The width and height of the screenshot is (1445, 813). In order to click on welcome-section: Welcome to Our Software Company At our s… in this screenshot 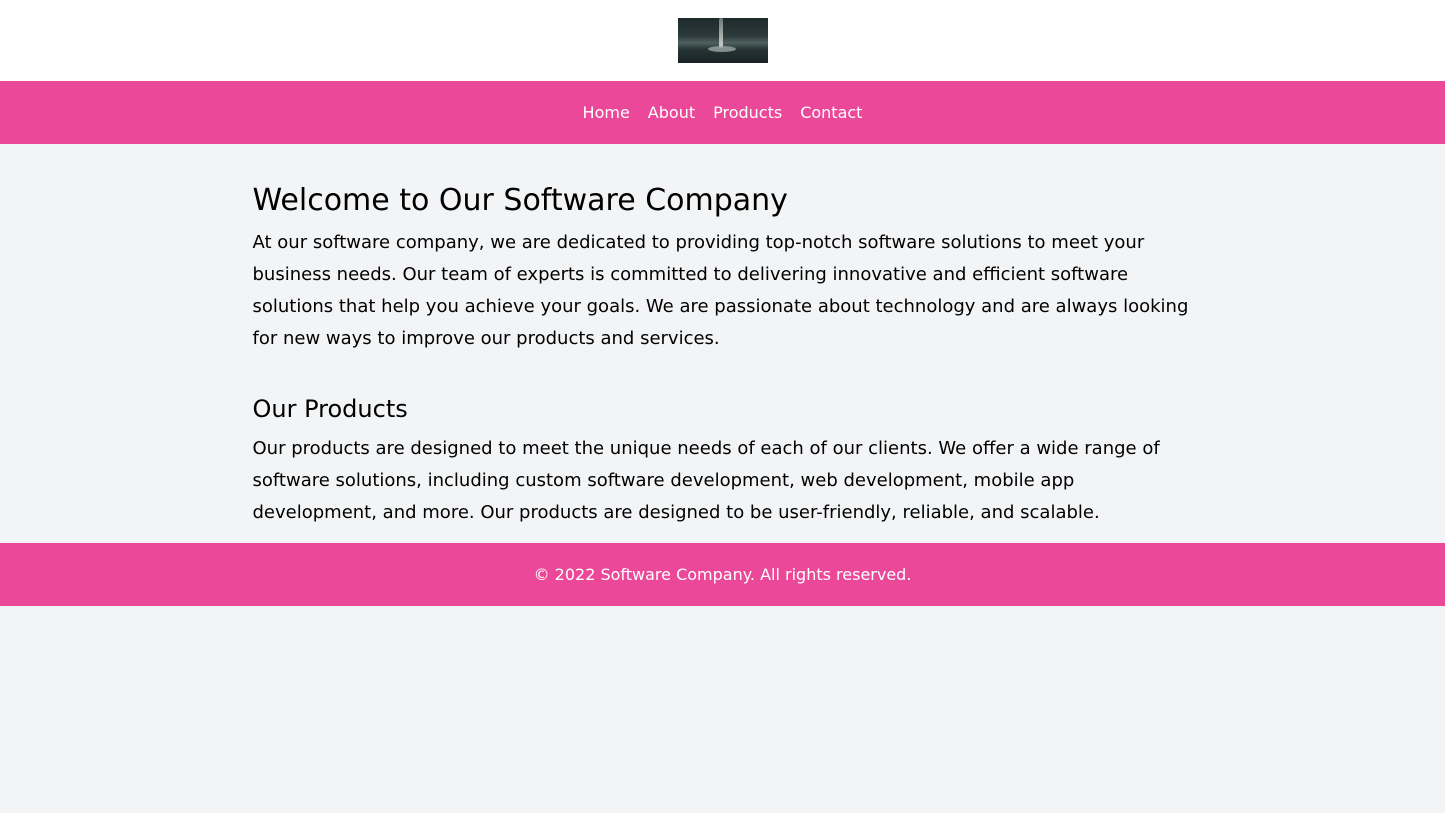, I will do `click(723, 268)`.